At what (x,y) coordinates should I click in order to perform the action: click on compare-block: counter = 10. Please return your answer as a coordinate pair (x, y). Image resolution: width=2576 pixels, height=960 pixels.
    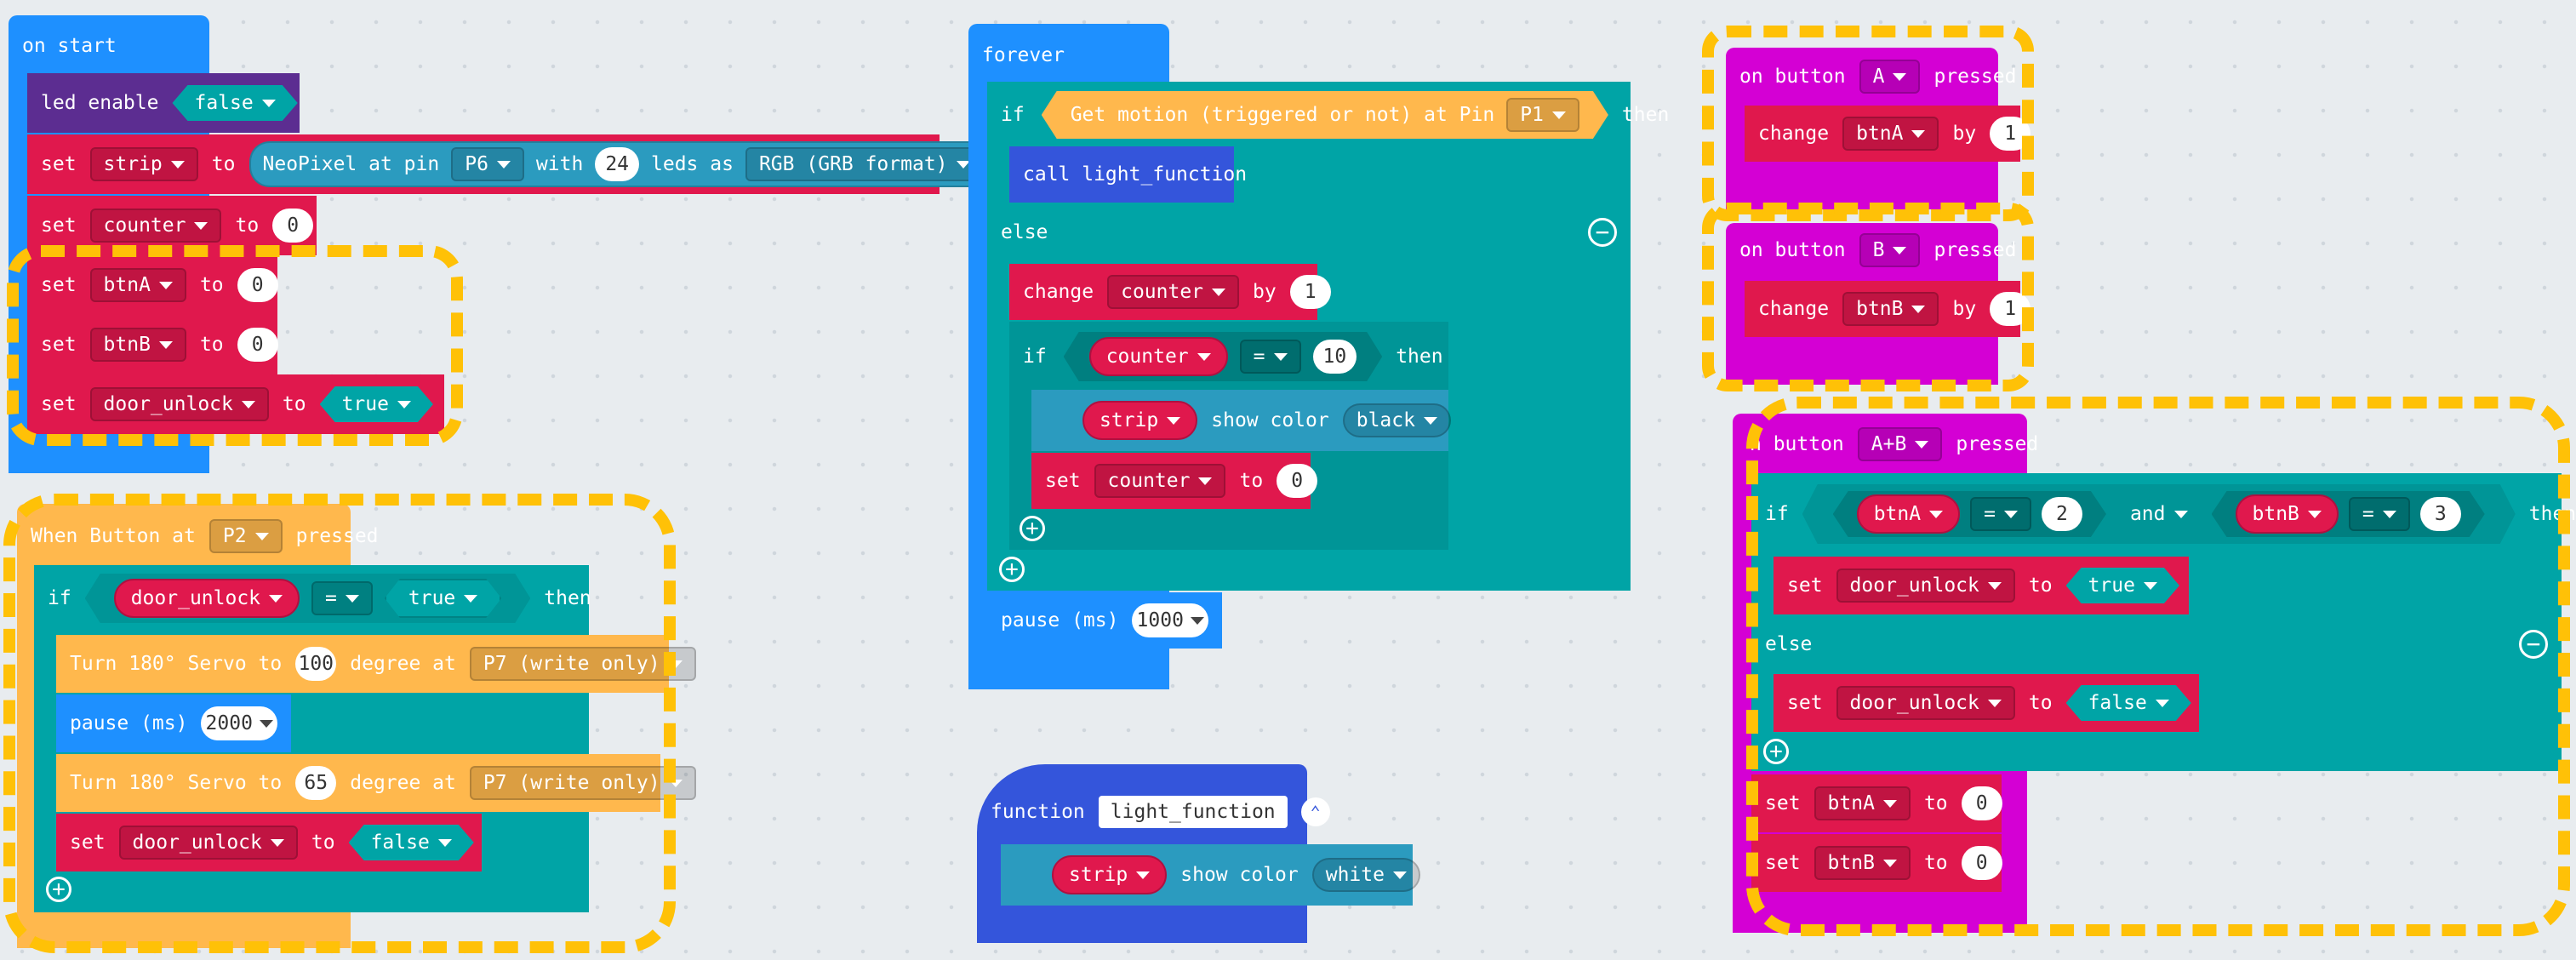
    Looking at the image, I should click on (1223, 356).